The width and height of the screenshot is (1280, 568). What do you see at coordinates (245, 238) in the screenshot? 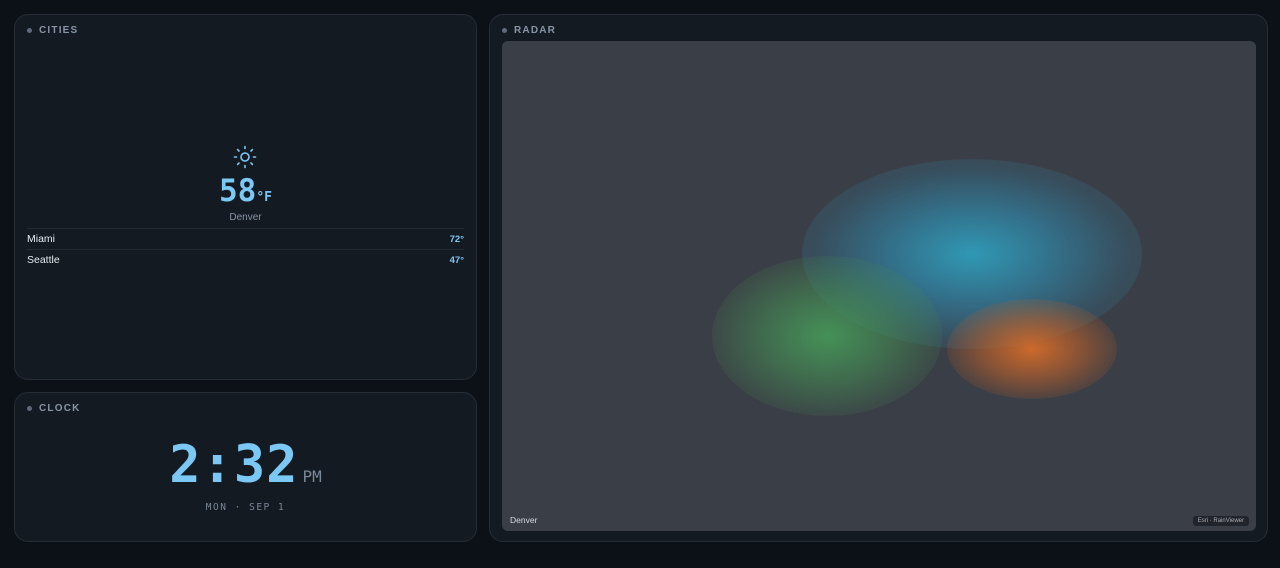
I see `city-row-miami: Miami 72°` at bounding box center [245, 238].